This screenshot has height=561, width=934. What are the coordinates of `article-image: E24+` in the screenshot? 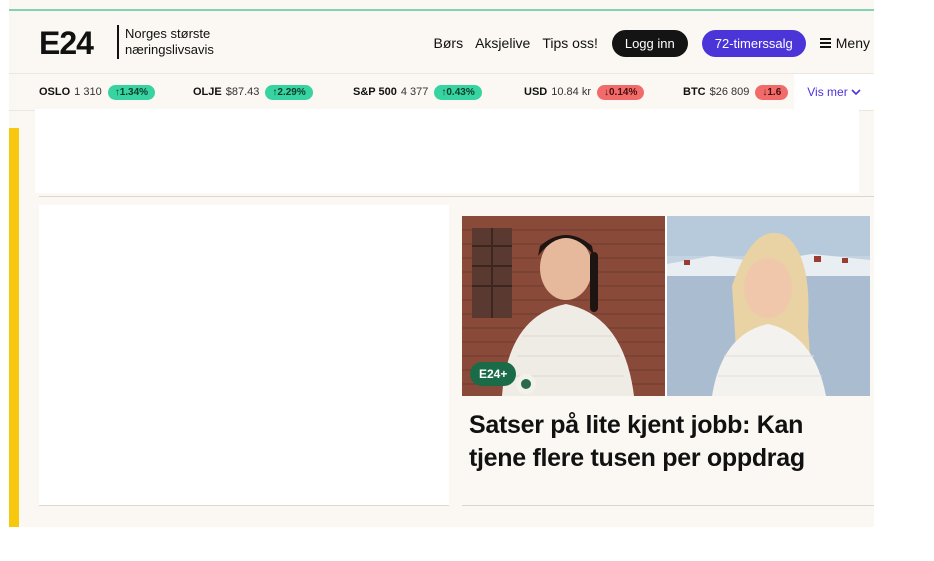 It's located at (666, 306).